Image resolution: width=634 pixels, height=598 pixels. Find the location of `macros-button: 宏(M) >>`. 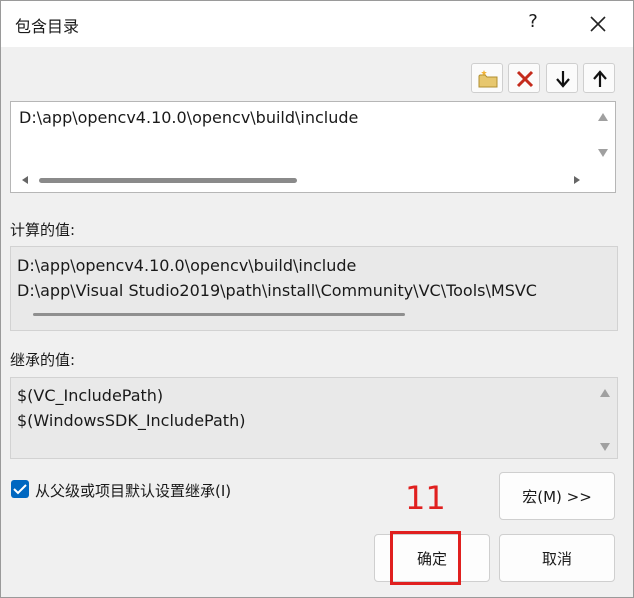

macros-button: 宏(M) >> is located at coordinates (557, 496).